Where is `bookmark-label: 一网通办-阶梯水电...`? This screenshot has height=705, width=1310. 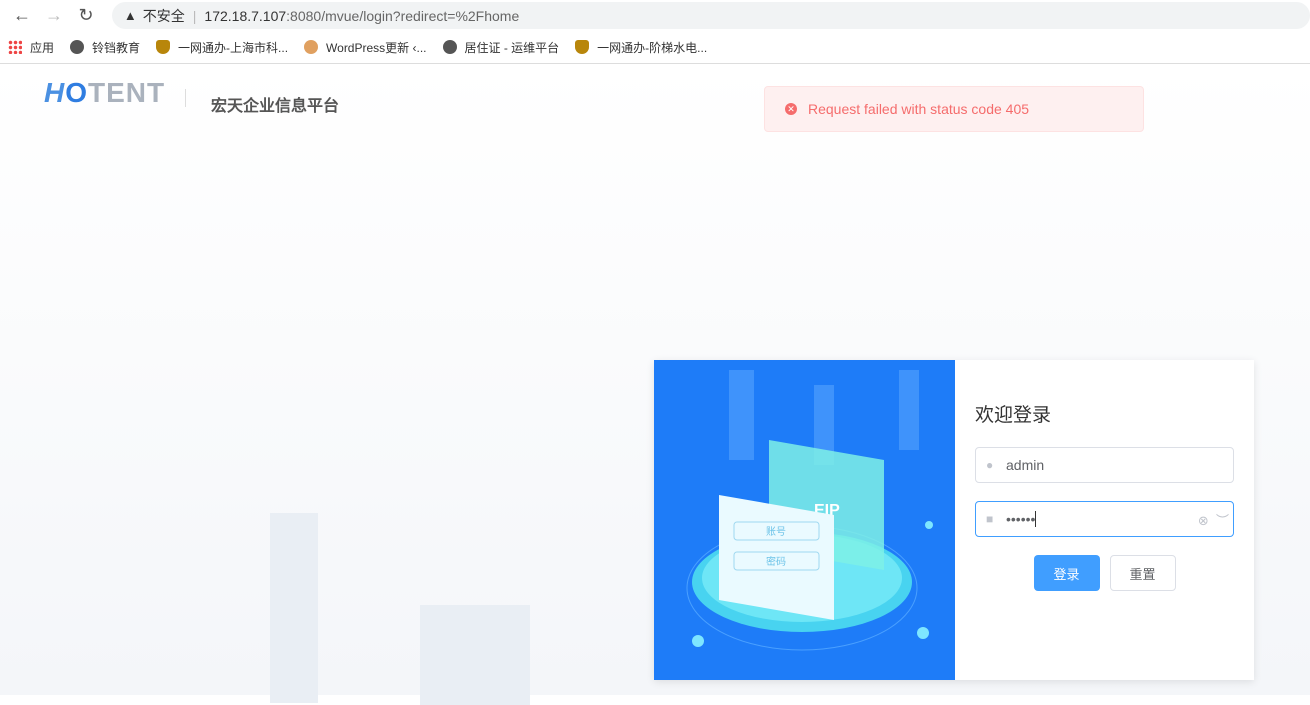 bookmark-label: 一网通办-阶梯水电... is located at coordinates (652, 47).